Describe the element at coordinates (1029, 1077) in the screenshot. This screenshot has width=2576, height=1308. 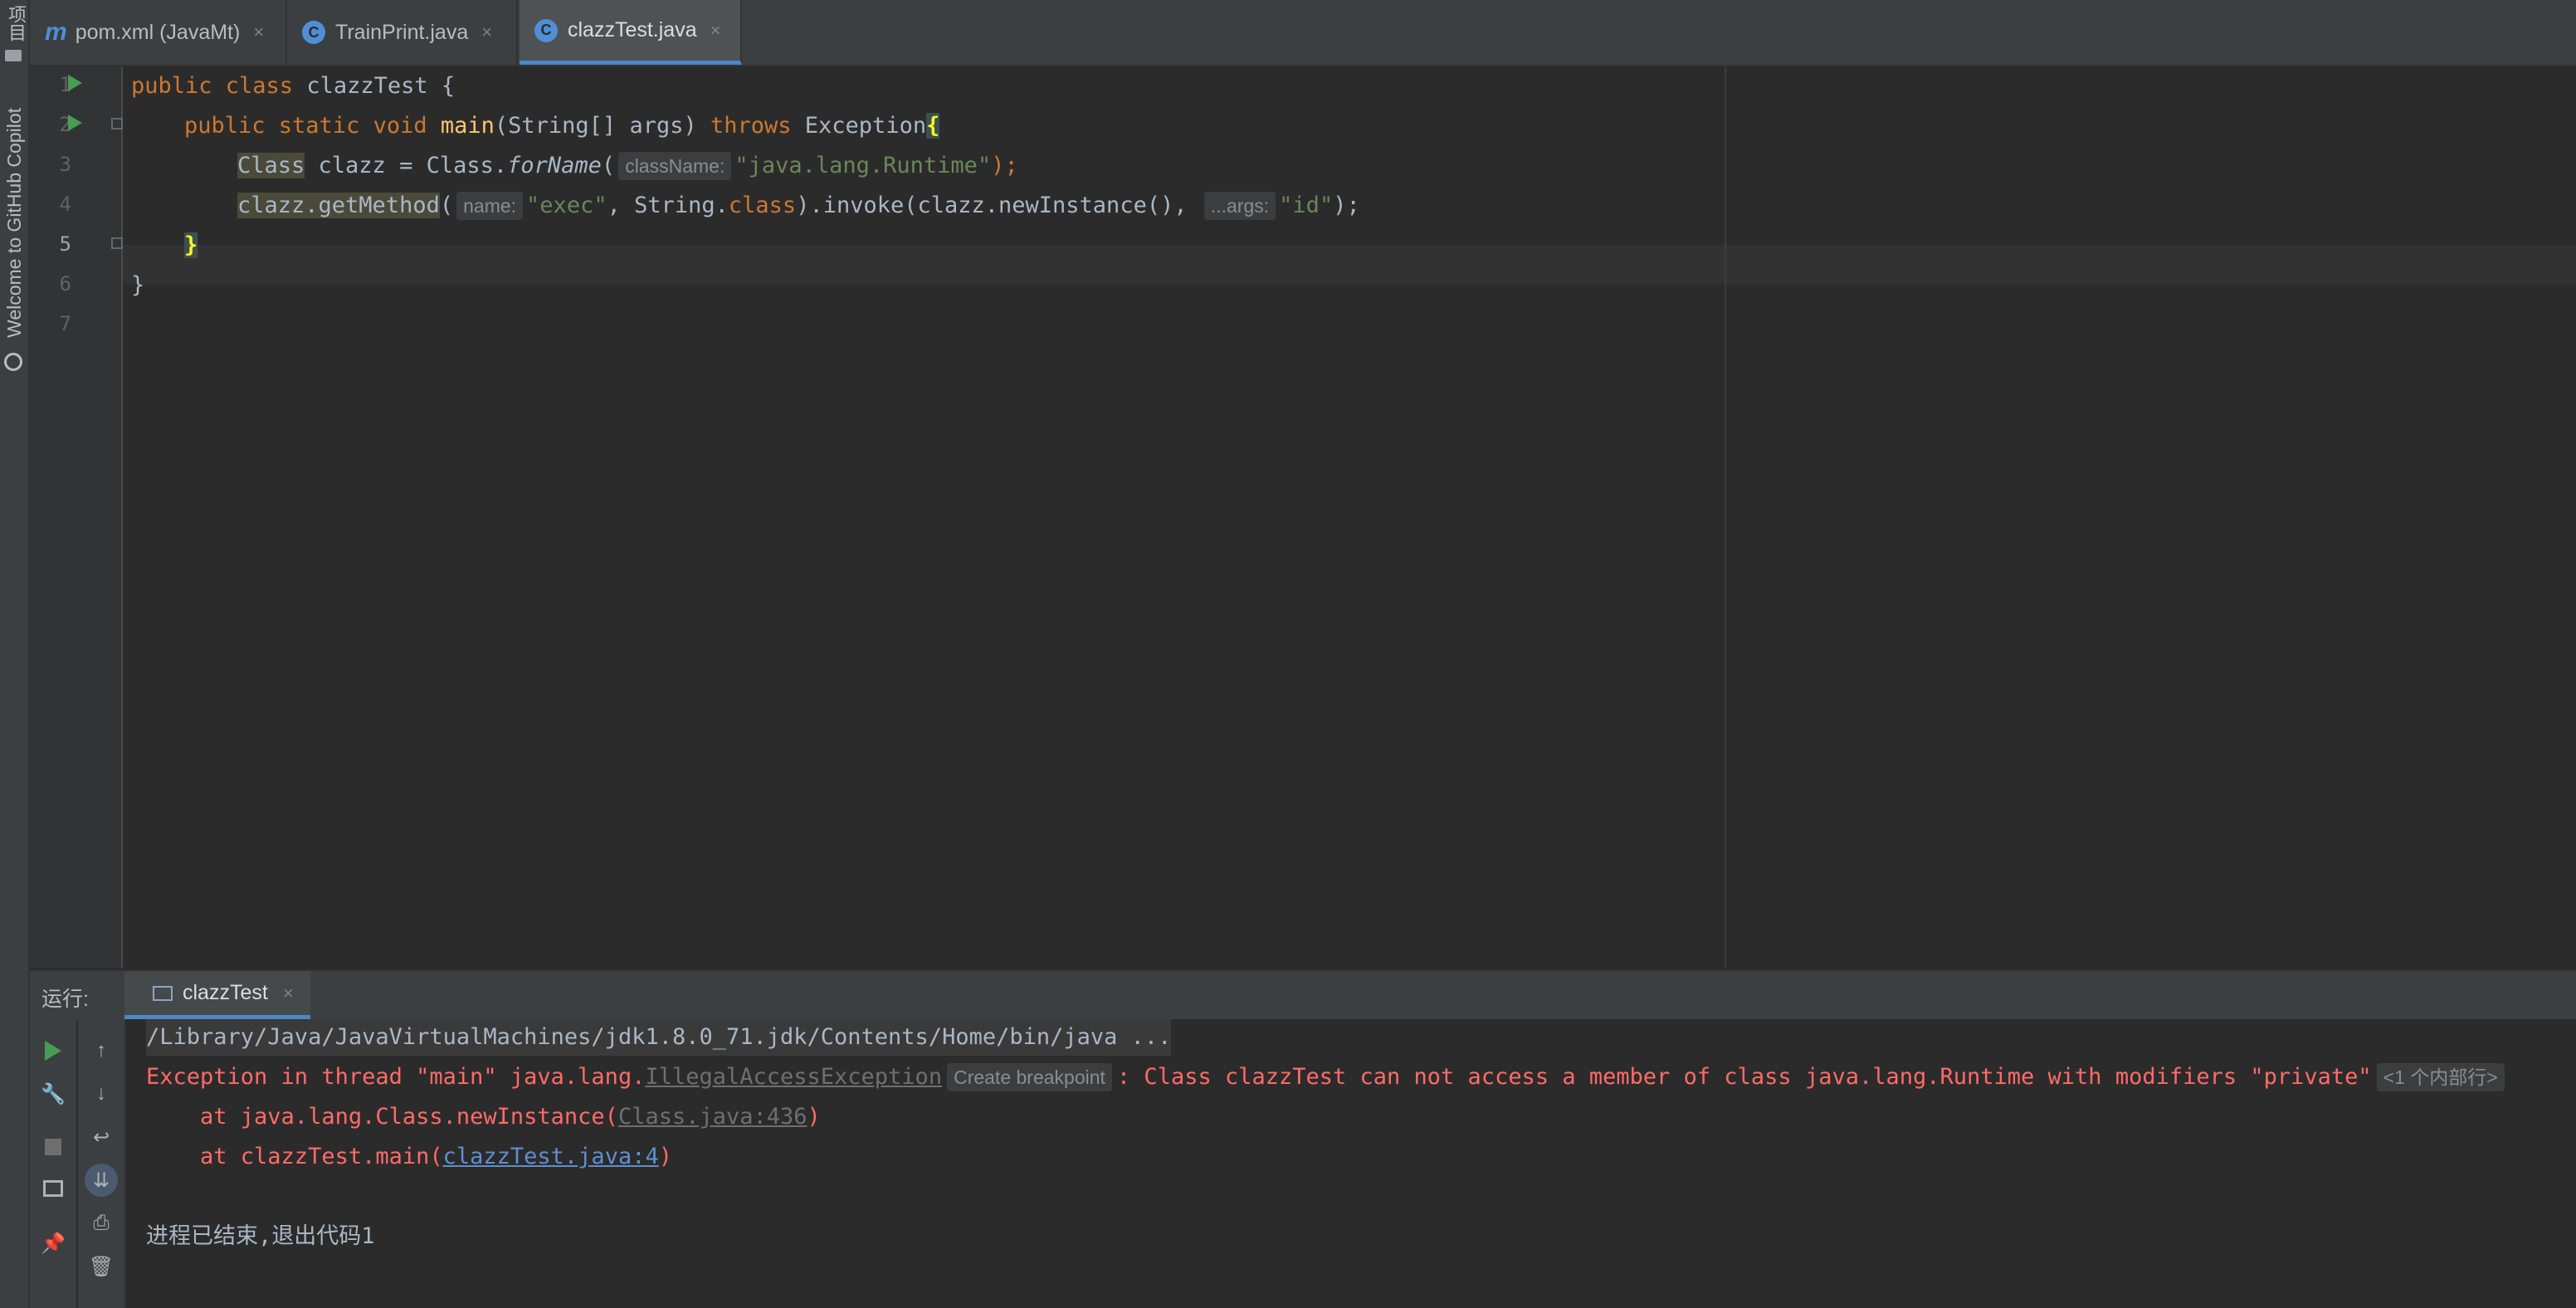
I see `create-breakpoint-hint: Create breakpoint` at that location.